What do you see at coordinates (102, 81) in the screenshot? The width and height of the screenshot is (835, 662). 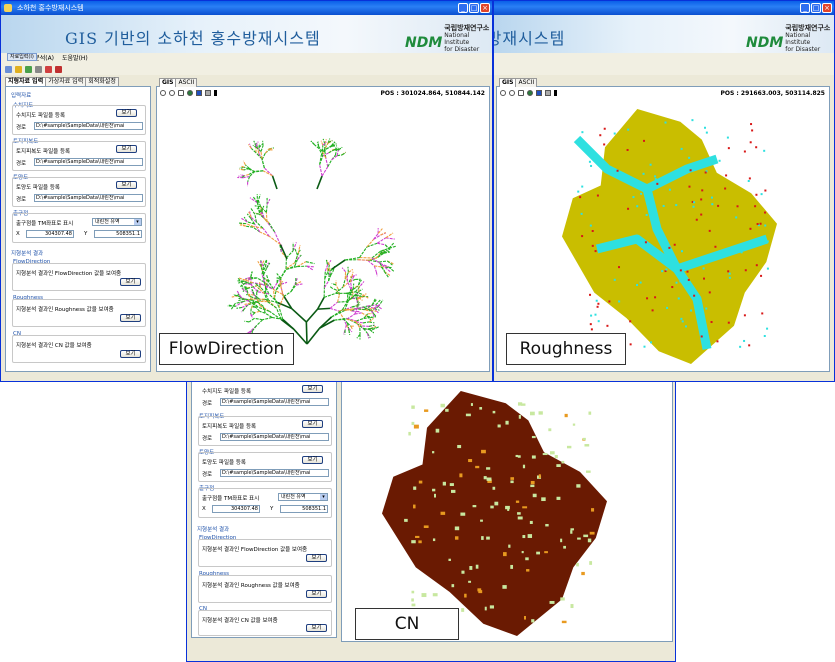 I see `tab-optimization: 회적화설정` at bounding box center [102, 81].